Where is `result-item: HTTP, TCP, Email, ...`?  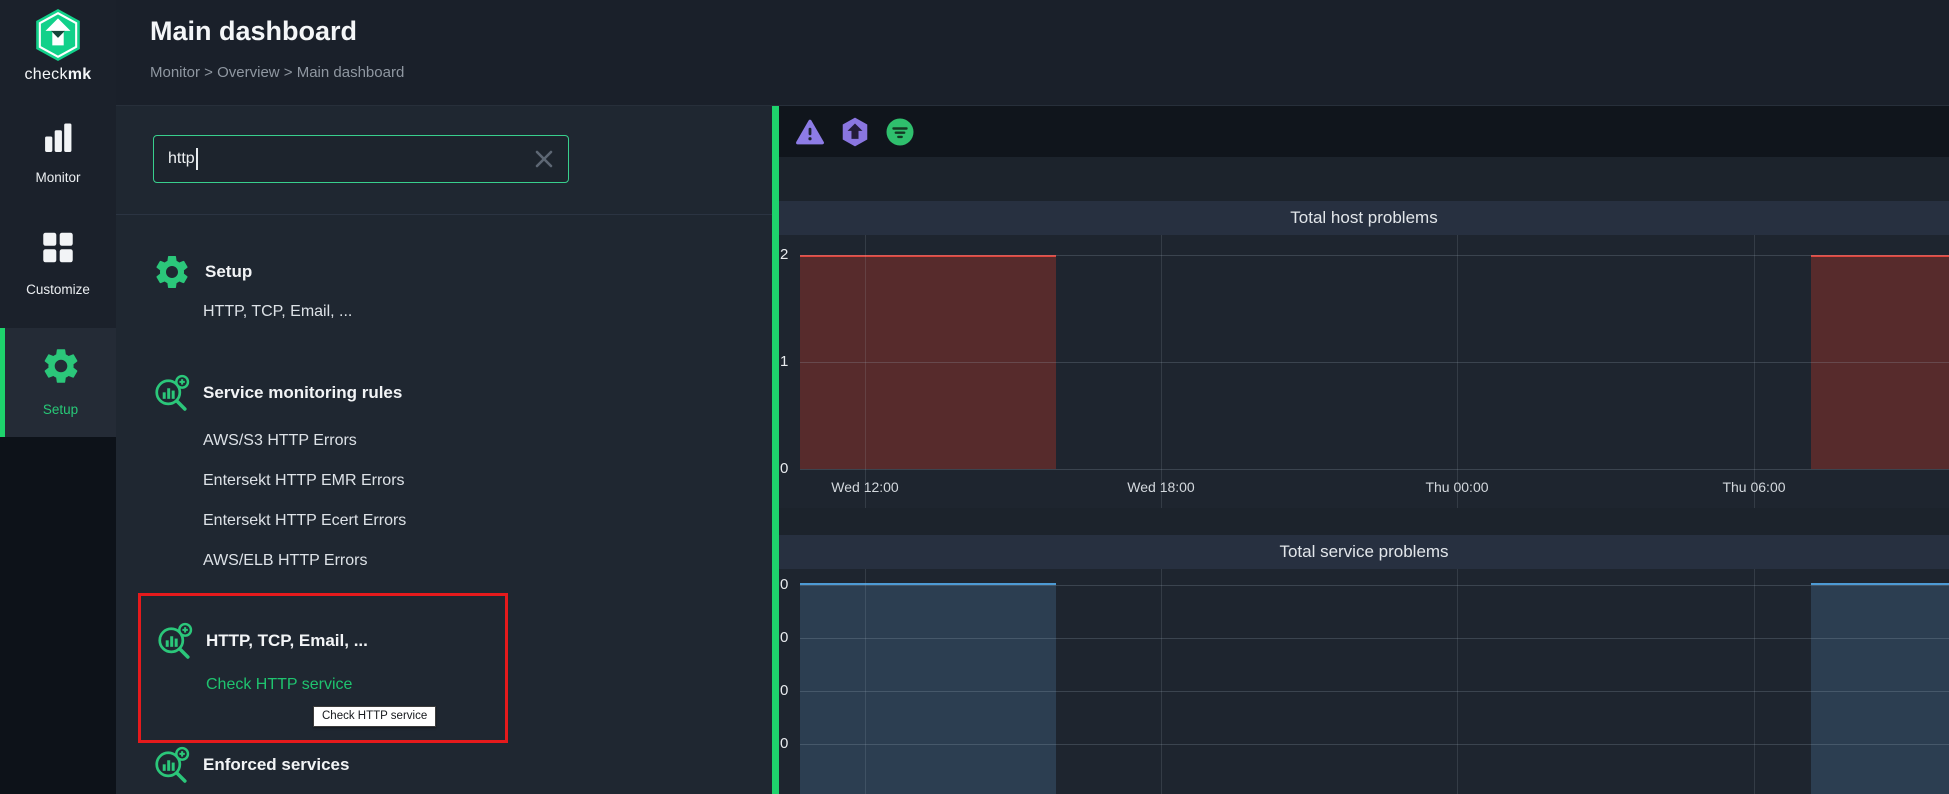 result-item: HTTP, TCP, Email, ... is located at coordinates (457, 312).